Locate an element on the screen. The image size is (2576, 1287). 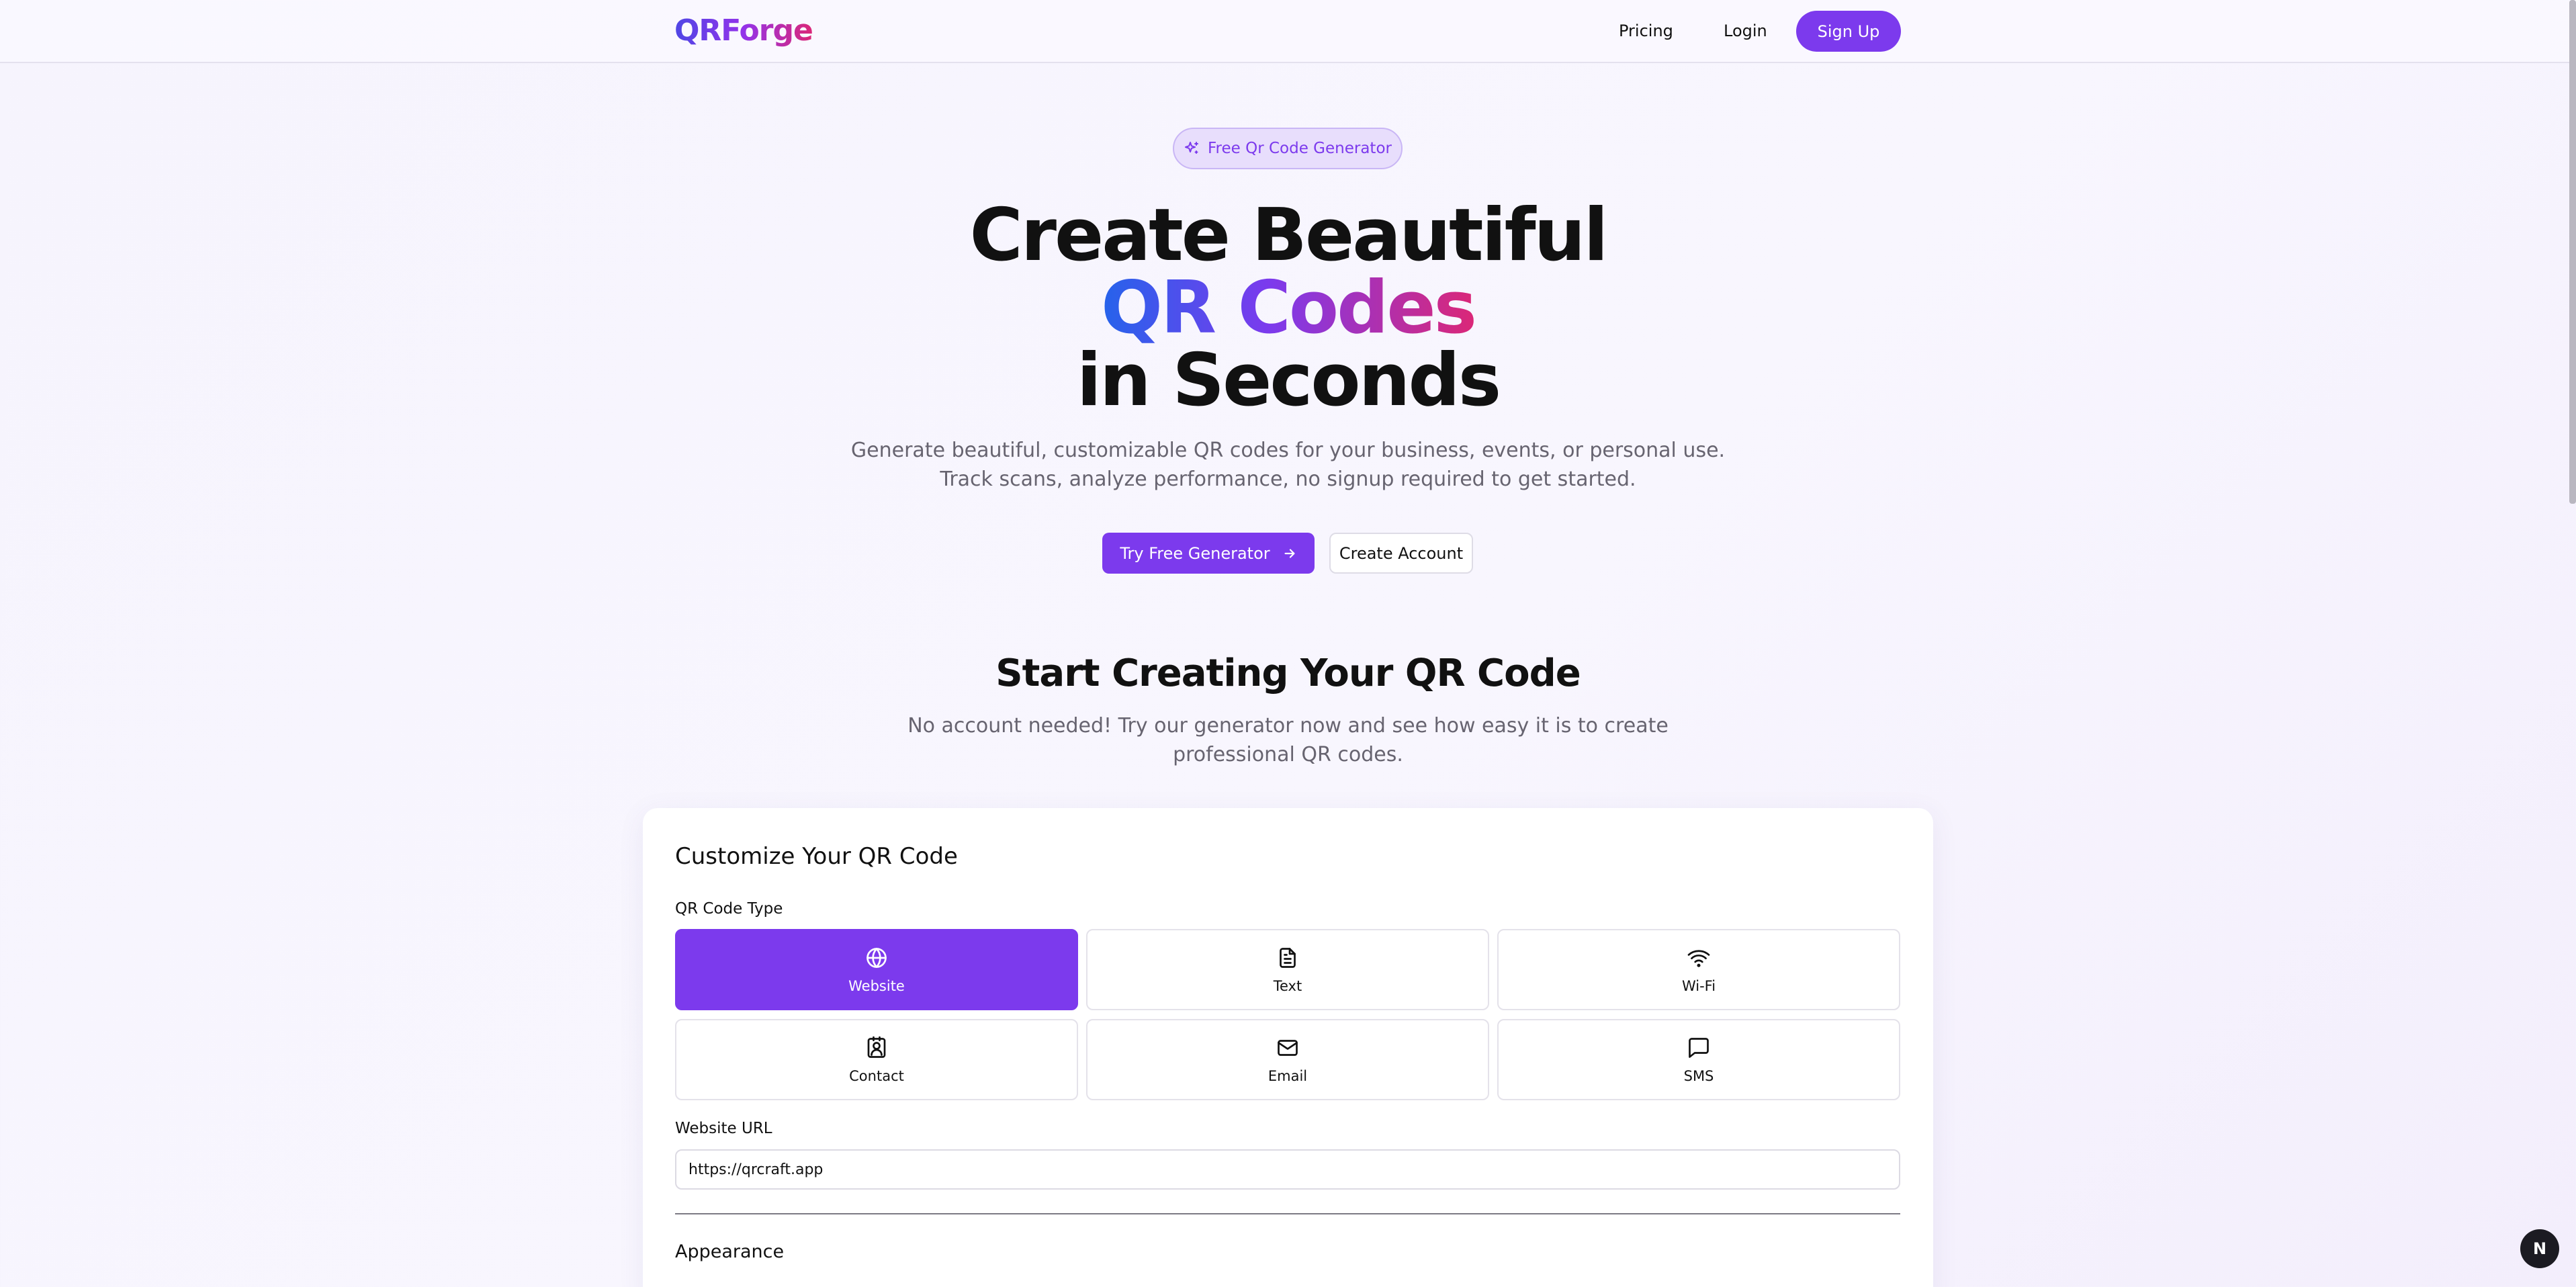
qr-type-wifi: Wi-Fi is located at coordinates (1699, 969).